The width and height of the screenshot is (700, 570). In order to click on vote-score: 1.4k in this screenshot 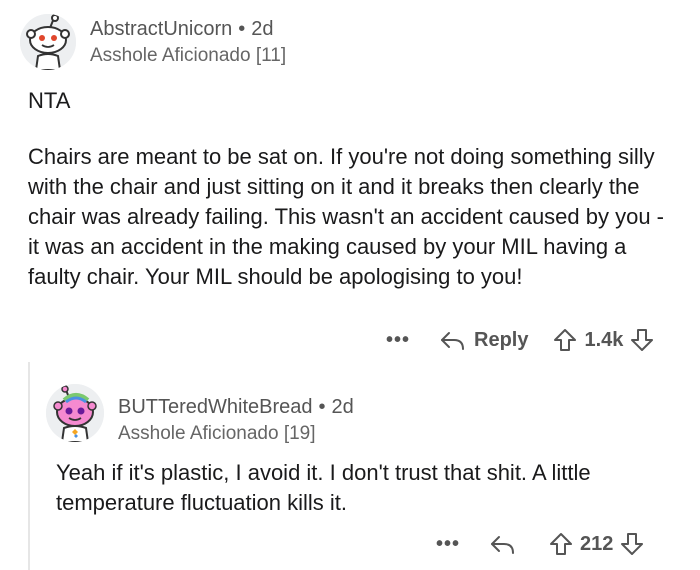, I will do `click(604, 339)`.